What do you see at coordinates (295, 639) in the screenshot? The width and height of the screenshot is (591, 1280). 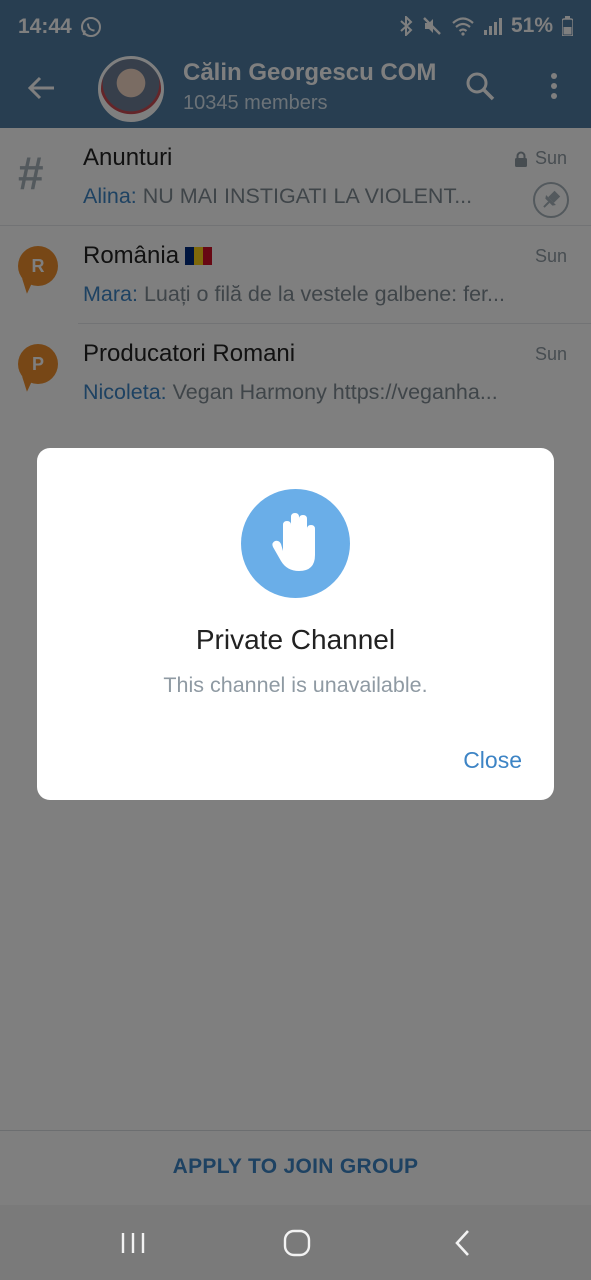 I see `dialog-title: Private Channel` at bounding box center [295, 639].